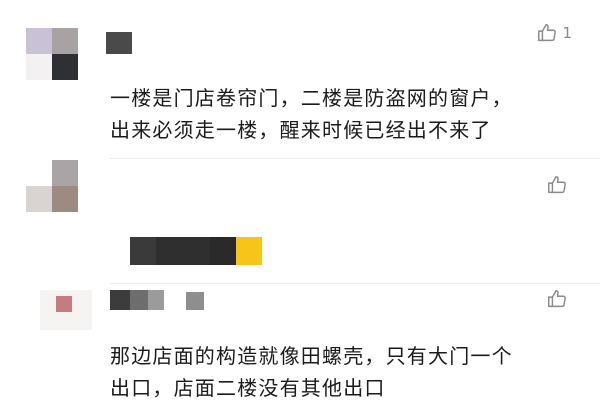 The image size is (600, 420). Describe the element at coordinates (196, 251) in the screenshot. I see `pixelated-text` at that location.